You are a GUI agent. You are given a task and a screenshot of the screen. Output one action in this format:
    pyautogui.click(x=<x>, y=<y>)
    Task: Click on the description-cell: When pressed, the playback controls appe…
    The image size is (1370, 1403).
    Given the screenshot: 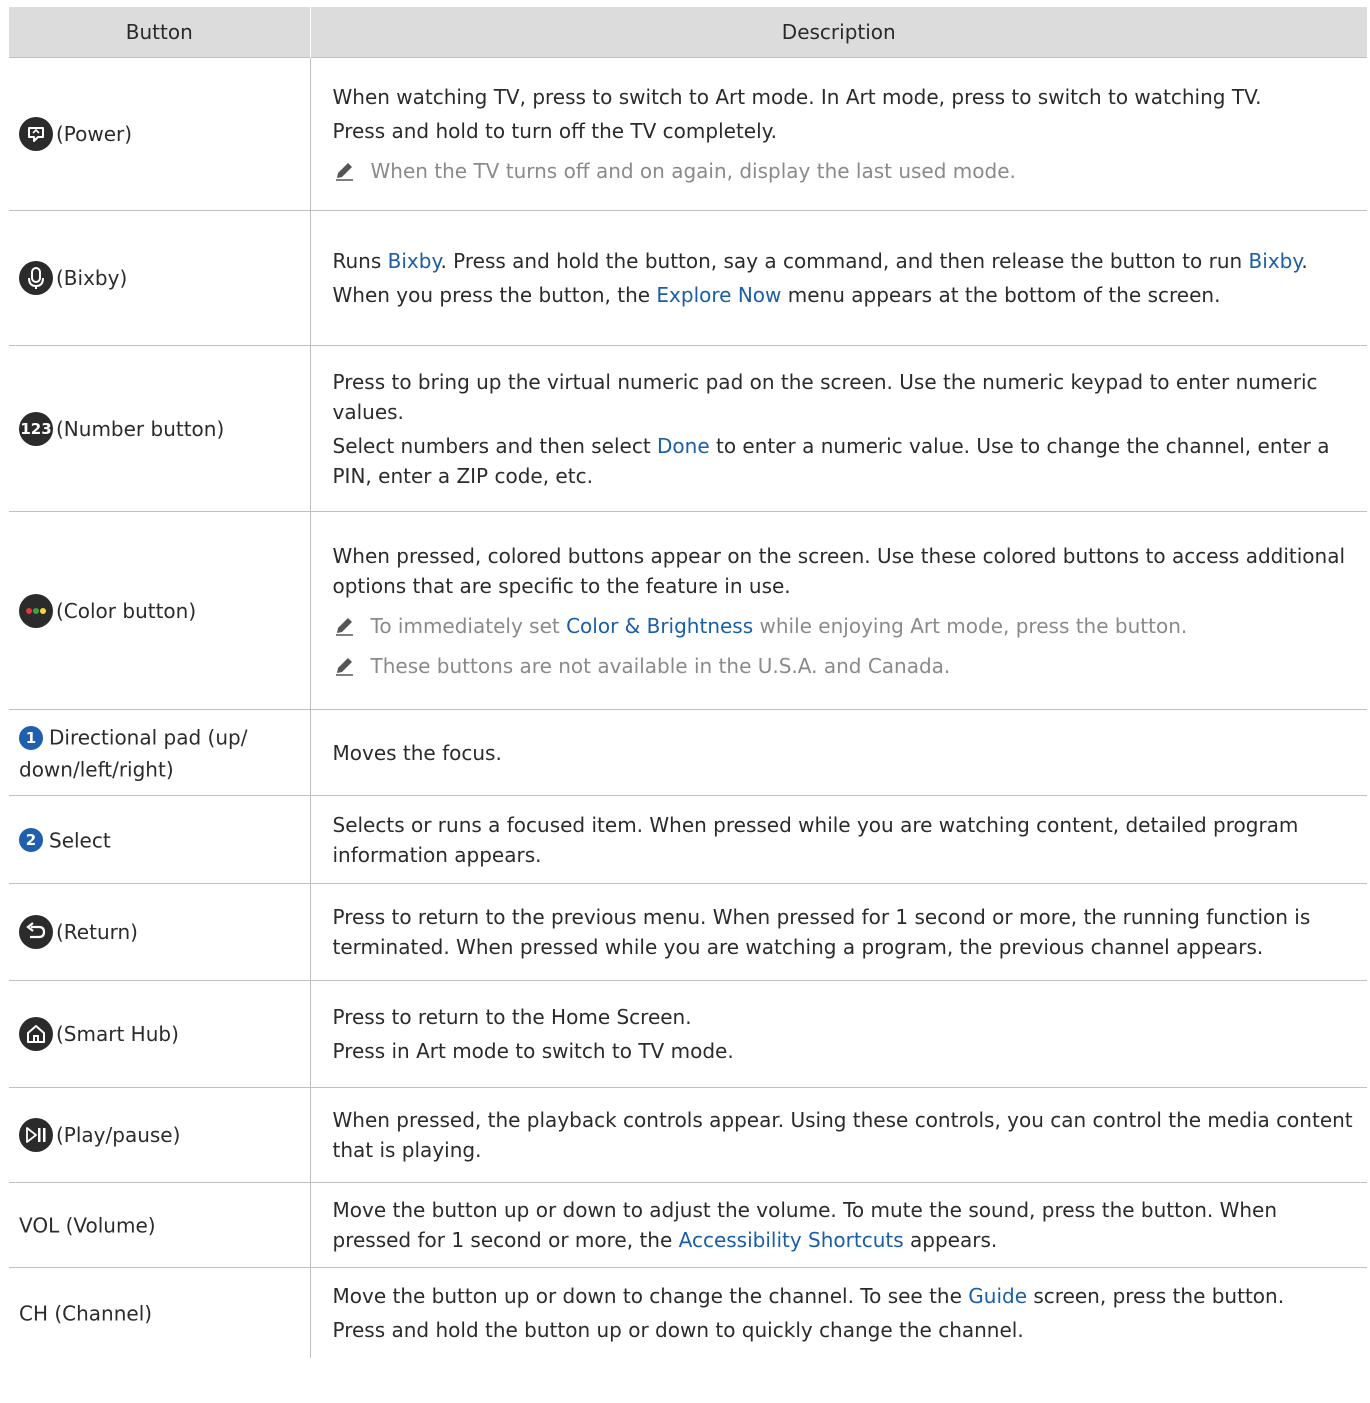 What is the action you would take?
    pyautogui.click(x=838, y=1135)
    